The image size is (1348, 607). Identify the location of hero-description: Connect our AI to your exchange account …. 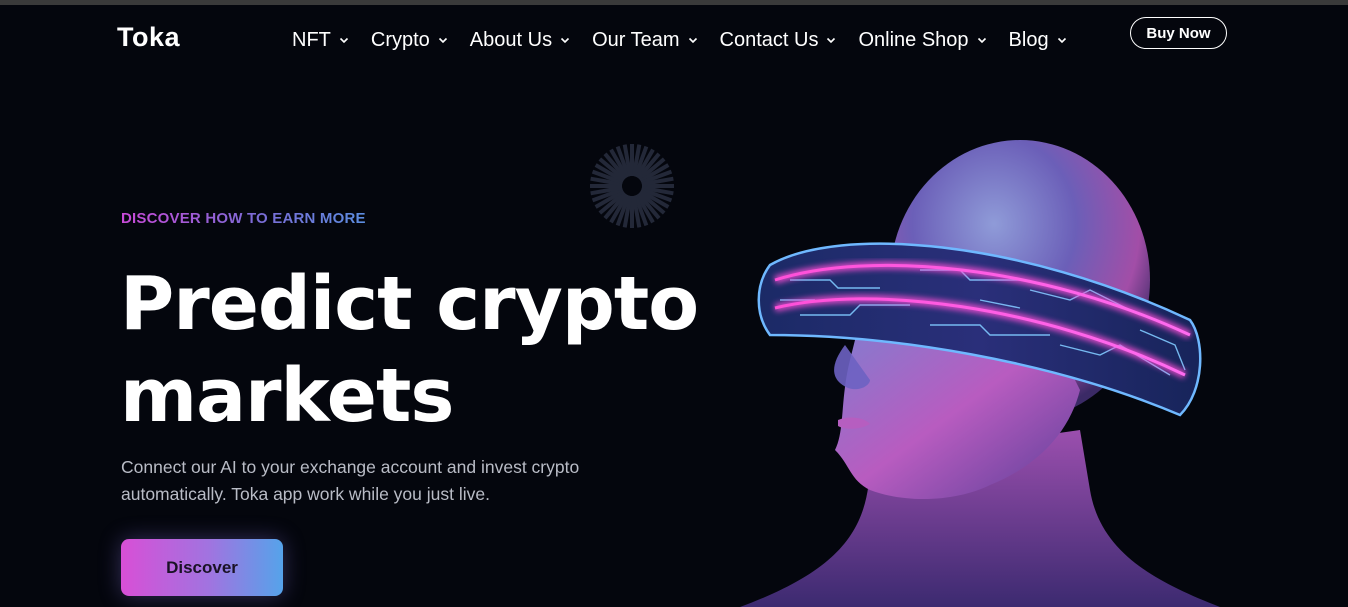
(381, 481).